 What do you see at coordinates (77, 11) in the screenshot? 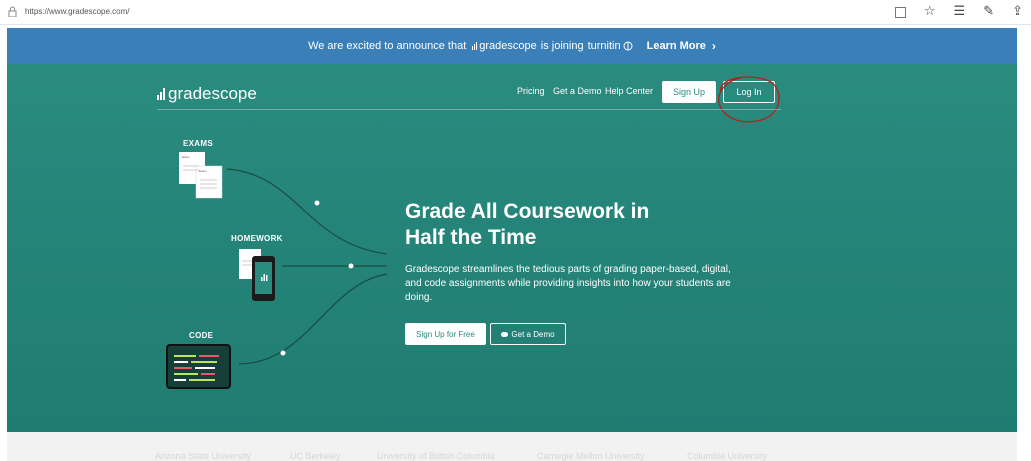
I see `url-text: https://www.gradescope.com/` at bounding box center [77, 11].